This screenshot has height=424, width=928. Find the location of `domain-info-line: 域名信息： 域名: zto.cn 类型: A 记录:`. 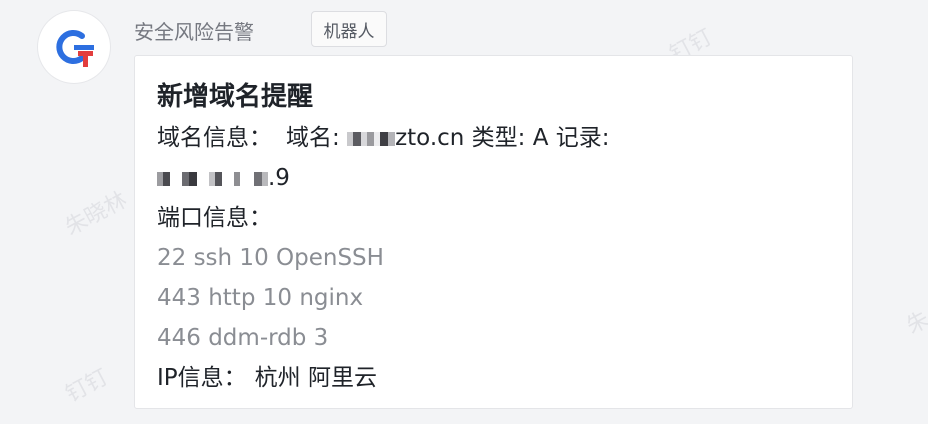

domain-info-line: 域名信息： 域名: zto.cn 类型: A 记录: is located at coordinates (493, 138).